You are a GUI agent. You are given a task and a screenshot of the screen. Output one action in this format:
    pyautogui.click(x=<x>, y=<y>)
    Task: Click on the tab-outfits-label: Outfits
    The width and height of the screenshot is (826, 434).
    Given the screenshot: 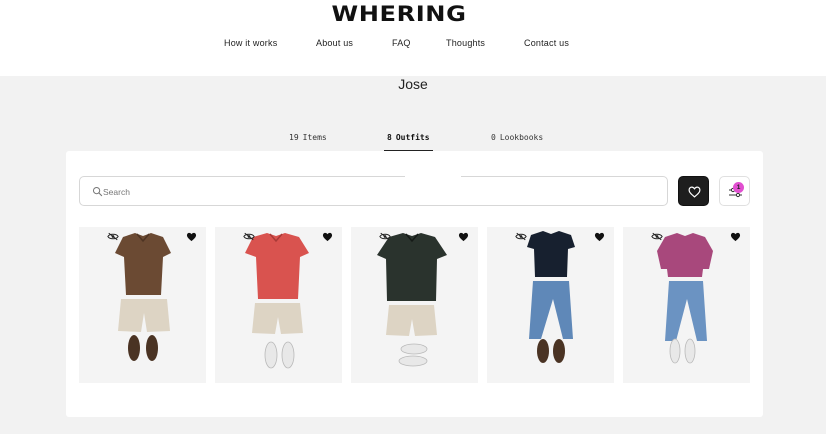 What is the action you would take?
    pyautogui.click(x=412, y=137)
    